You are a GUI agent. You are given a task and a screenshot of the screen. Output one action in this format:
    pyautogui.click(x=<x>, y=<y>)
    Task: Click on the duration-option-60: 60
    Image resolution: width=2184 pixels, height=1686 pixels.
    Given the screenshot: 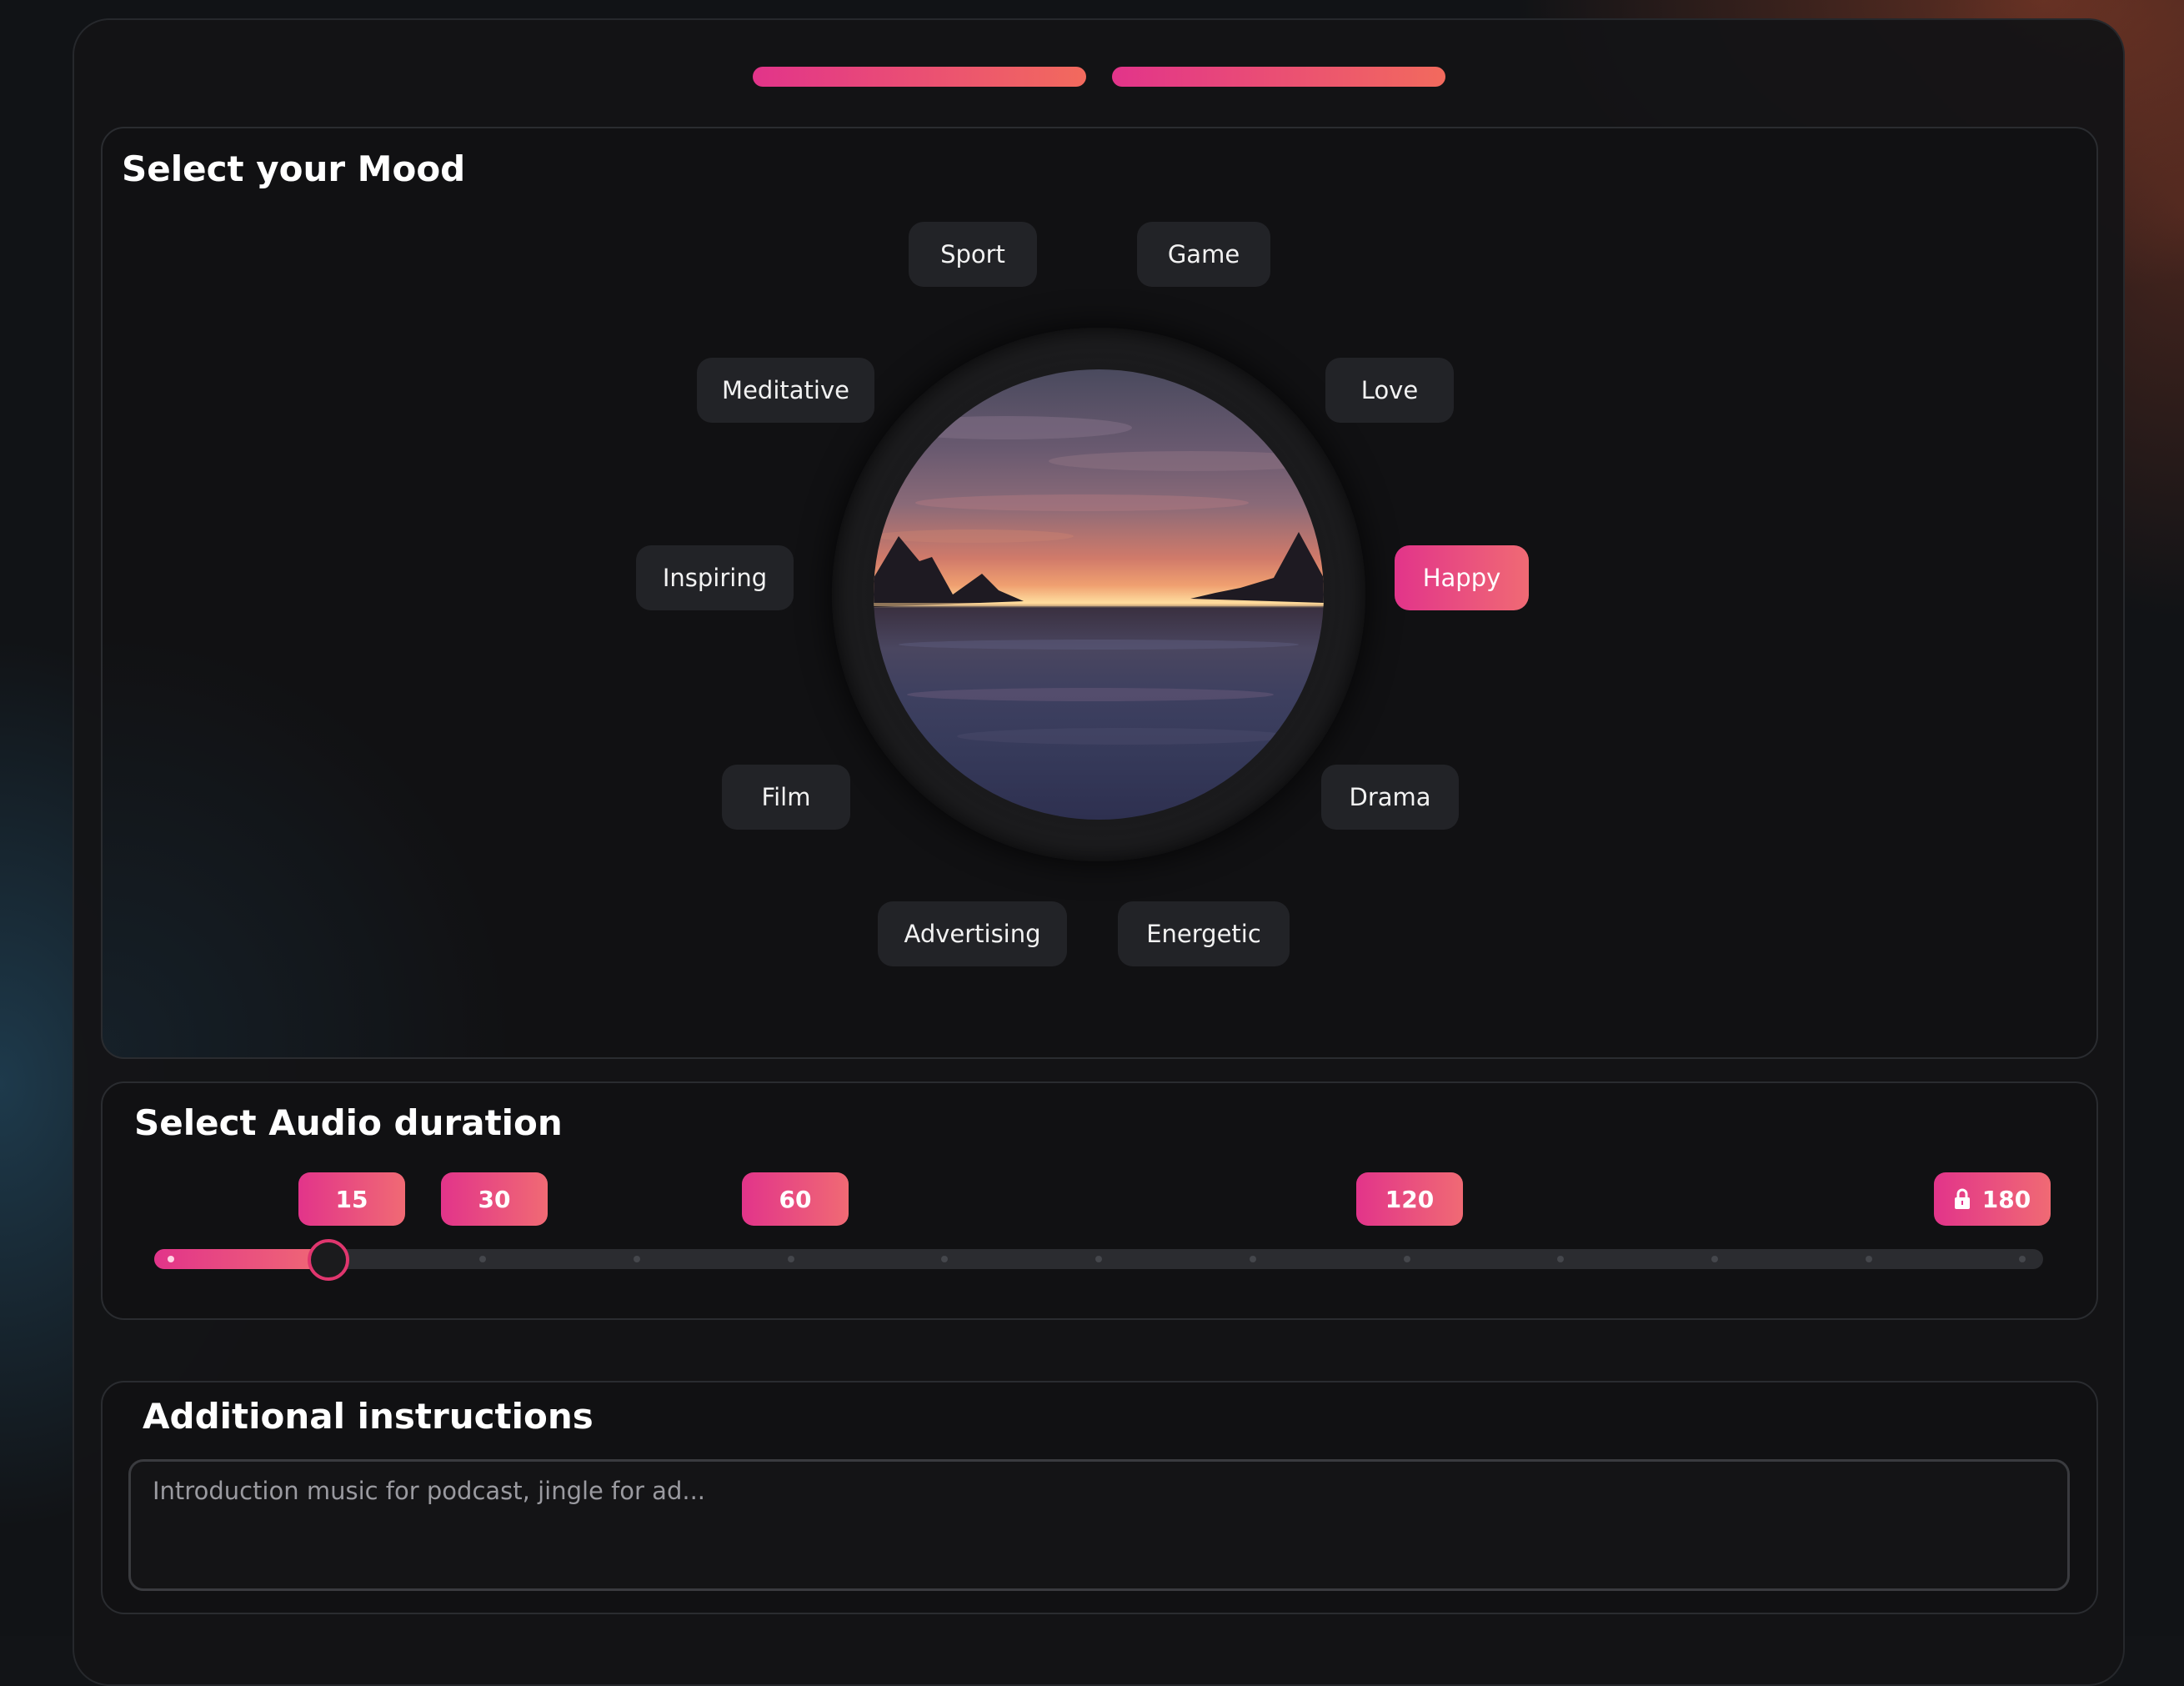 What is the action you would take?
    pyautogui.click(x=795, y=1199)
    